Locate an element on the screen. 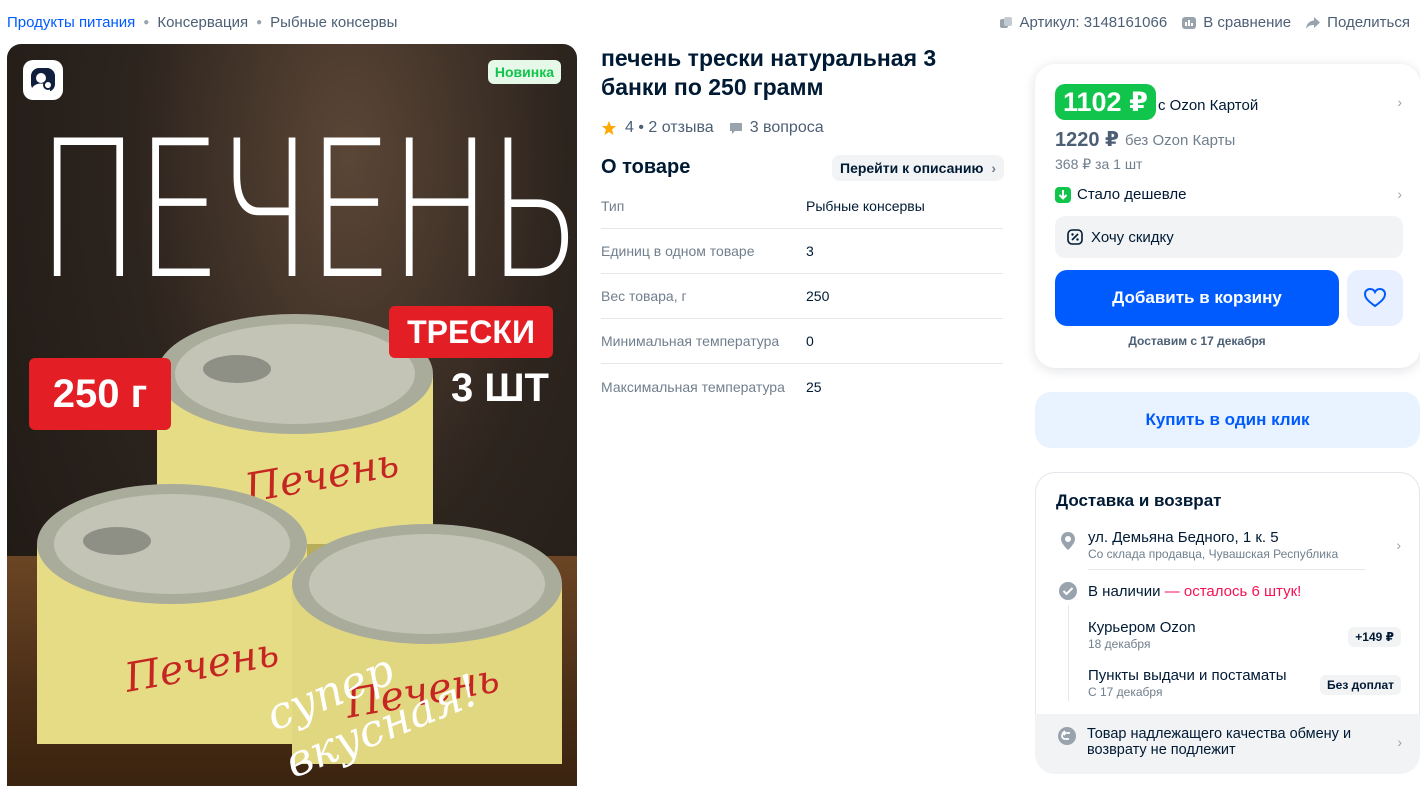 This screenshot has width=1420, height=786. delivery-date: Доставим с 17 декабря is located at coordinates (1197, 341).